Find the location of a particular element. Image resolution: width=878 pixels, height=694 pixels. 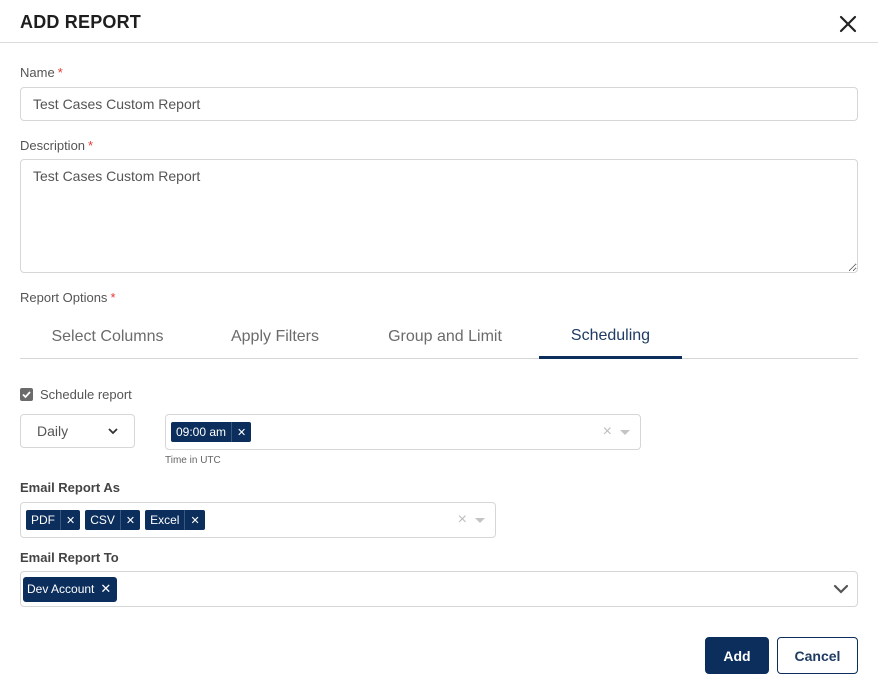

time-hint: Time in UTC is located at coordinates (193, 460).